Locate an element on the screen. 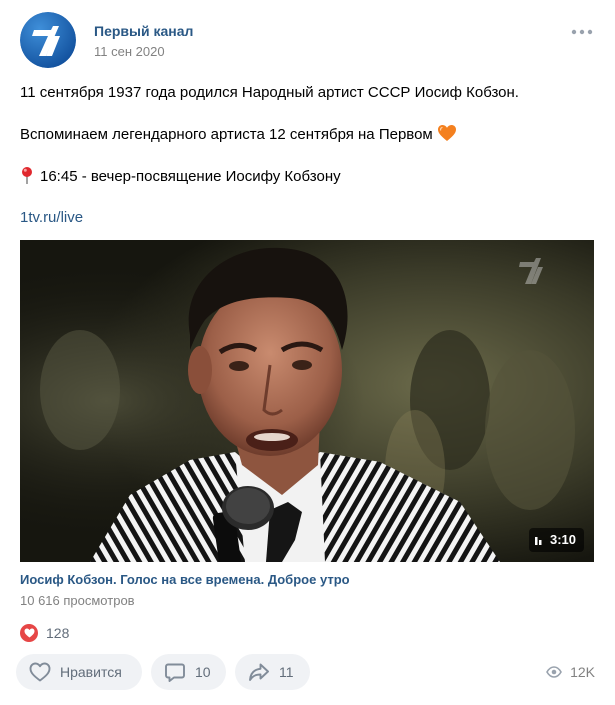 Image resolution: width=615 pixels, height=705 pixels. video-duration-badge: 3:10 is located at coordinates (556, 540).